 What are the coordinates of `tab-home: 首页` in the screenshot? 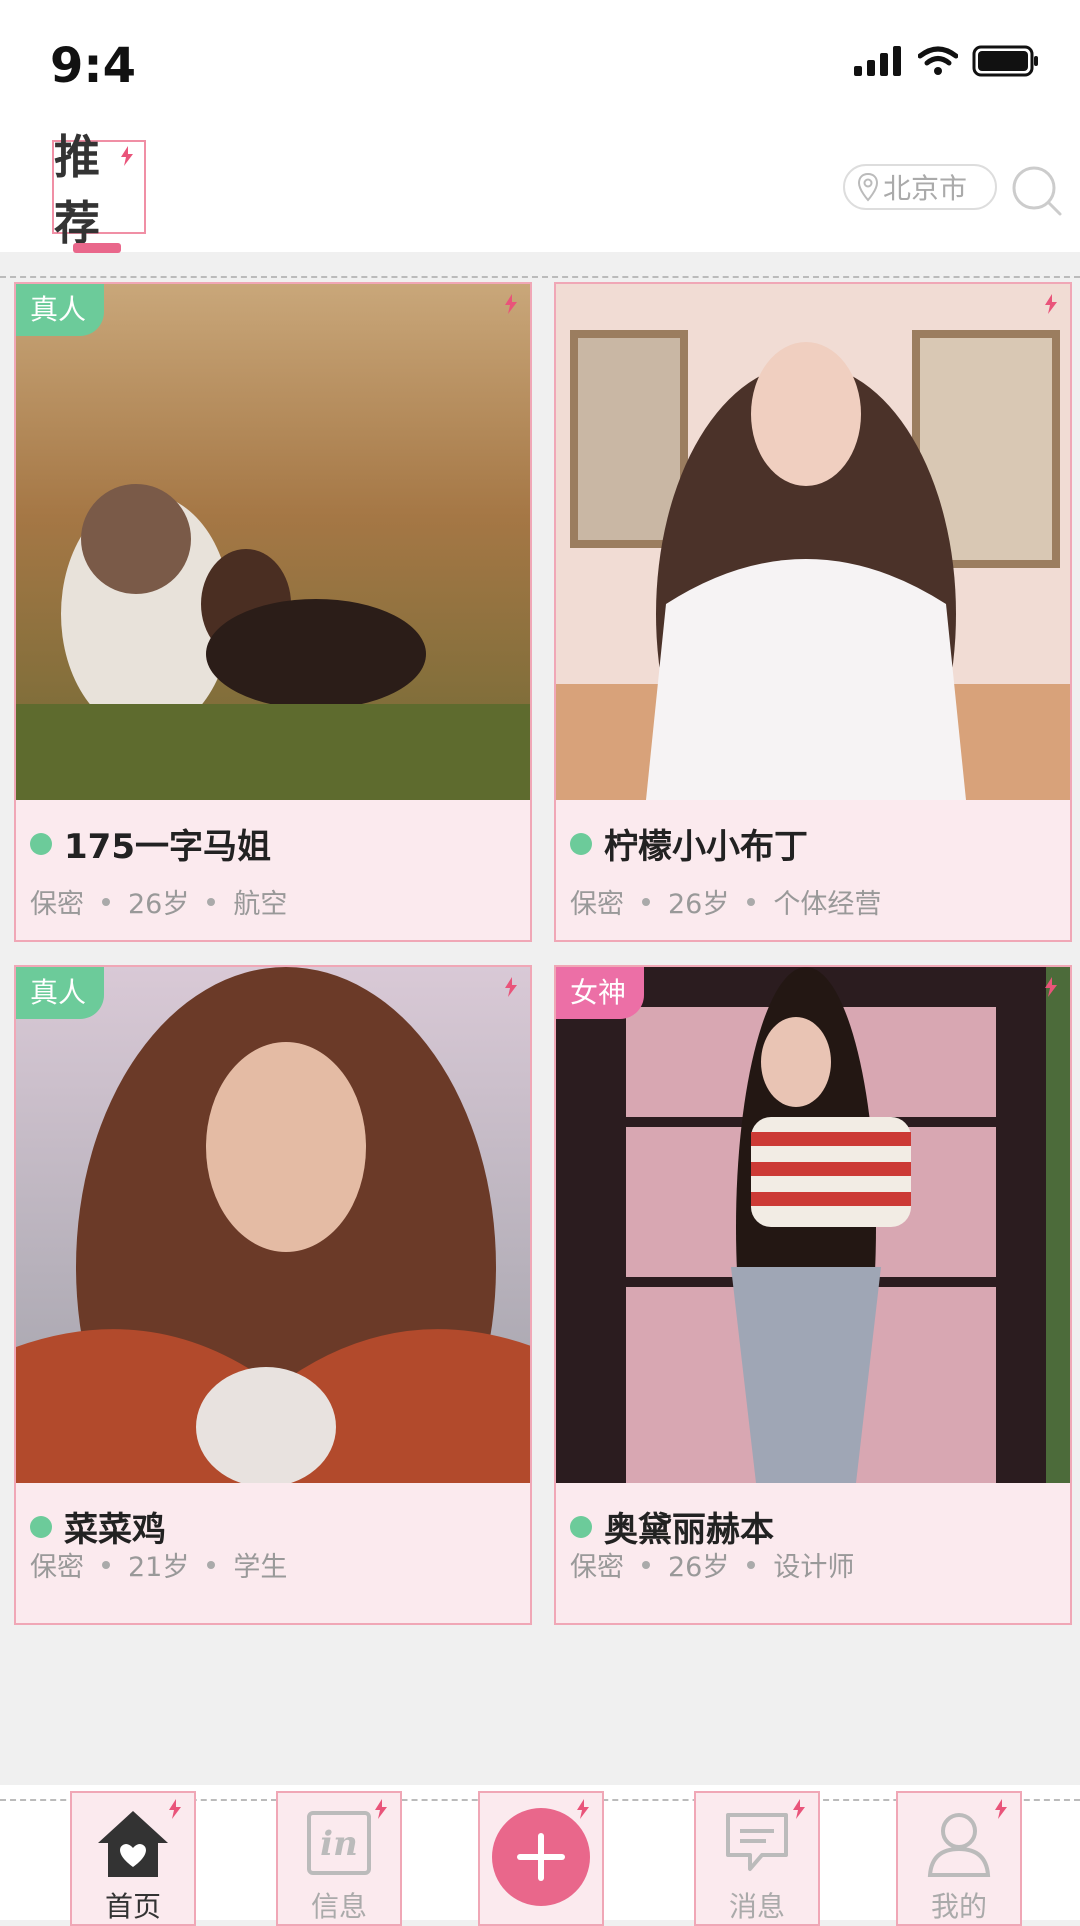 It's located at (133, 1858).